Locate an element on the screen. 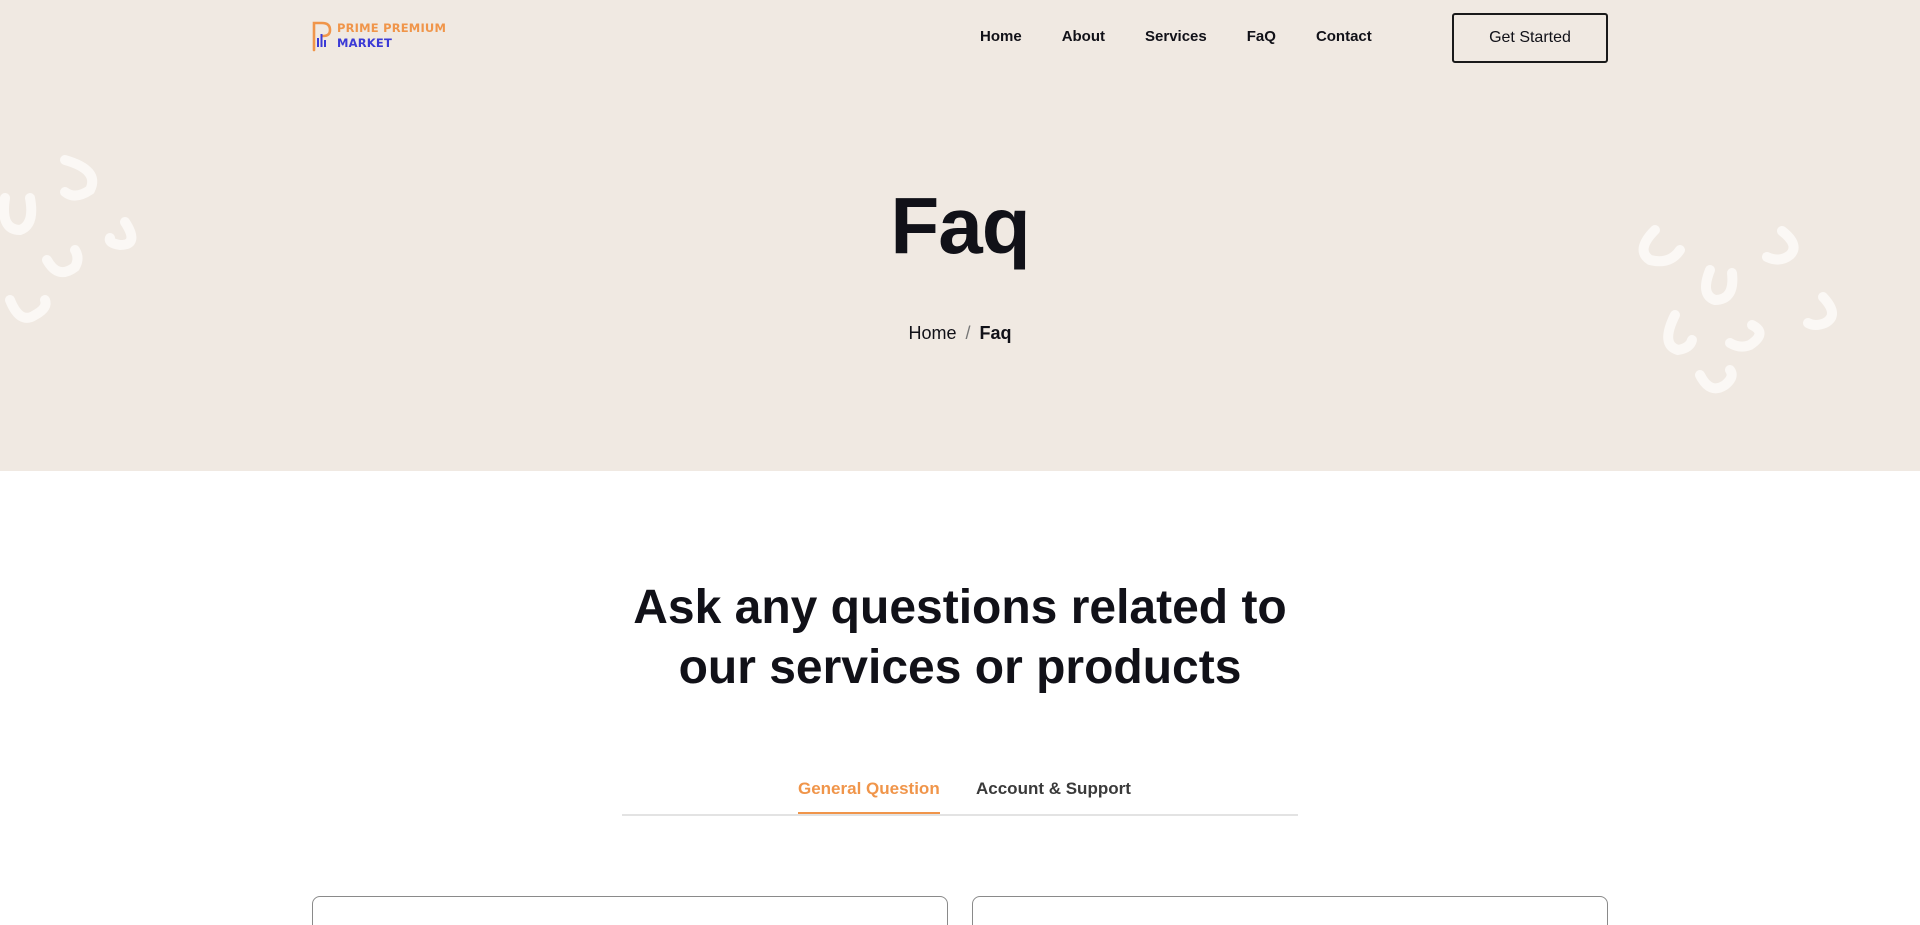  nav-about: About is located at coordinates (1083, 36).